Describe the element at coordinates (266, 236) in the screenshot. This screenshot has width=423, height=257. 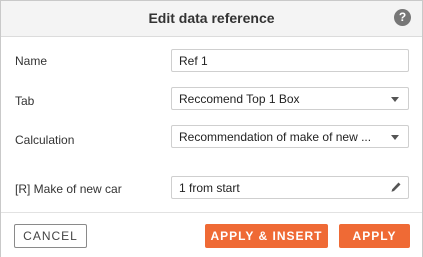
I see `apply-and-insert-button: APPLY & INSERT` at that location.